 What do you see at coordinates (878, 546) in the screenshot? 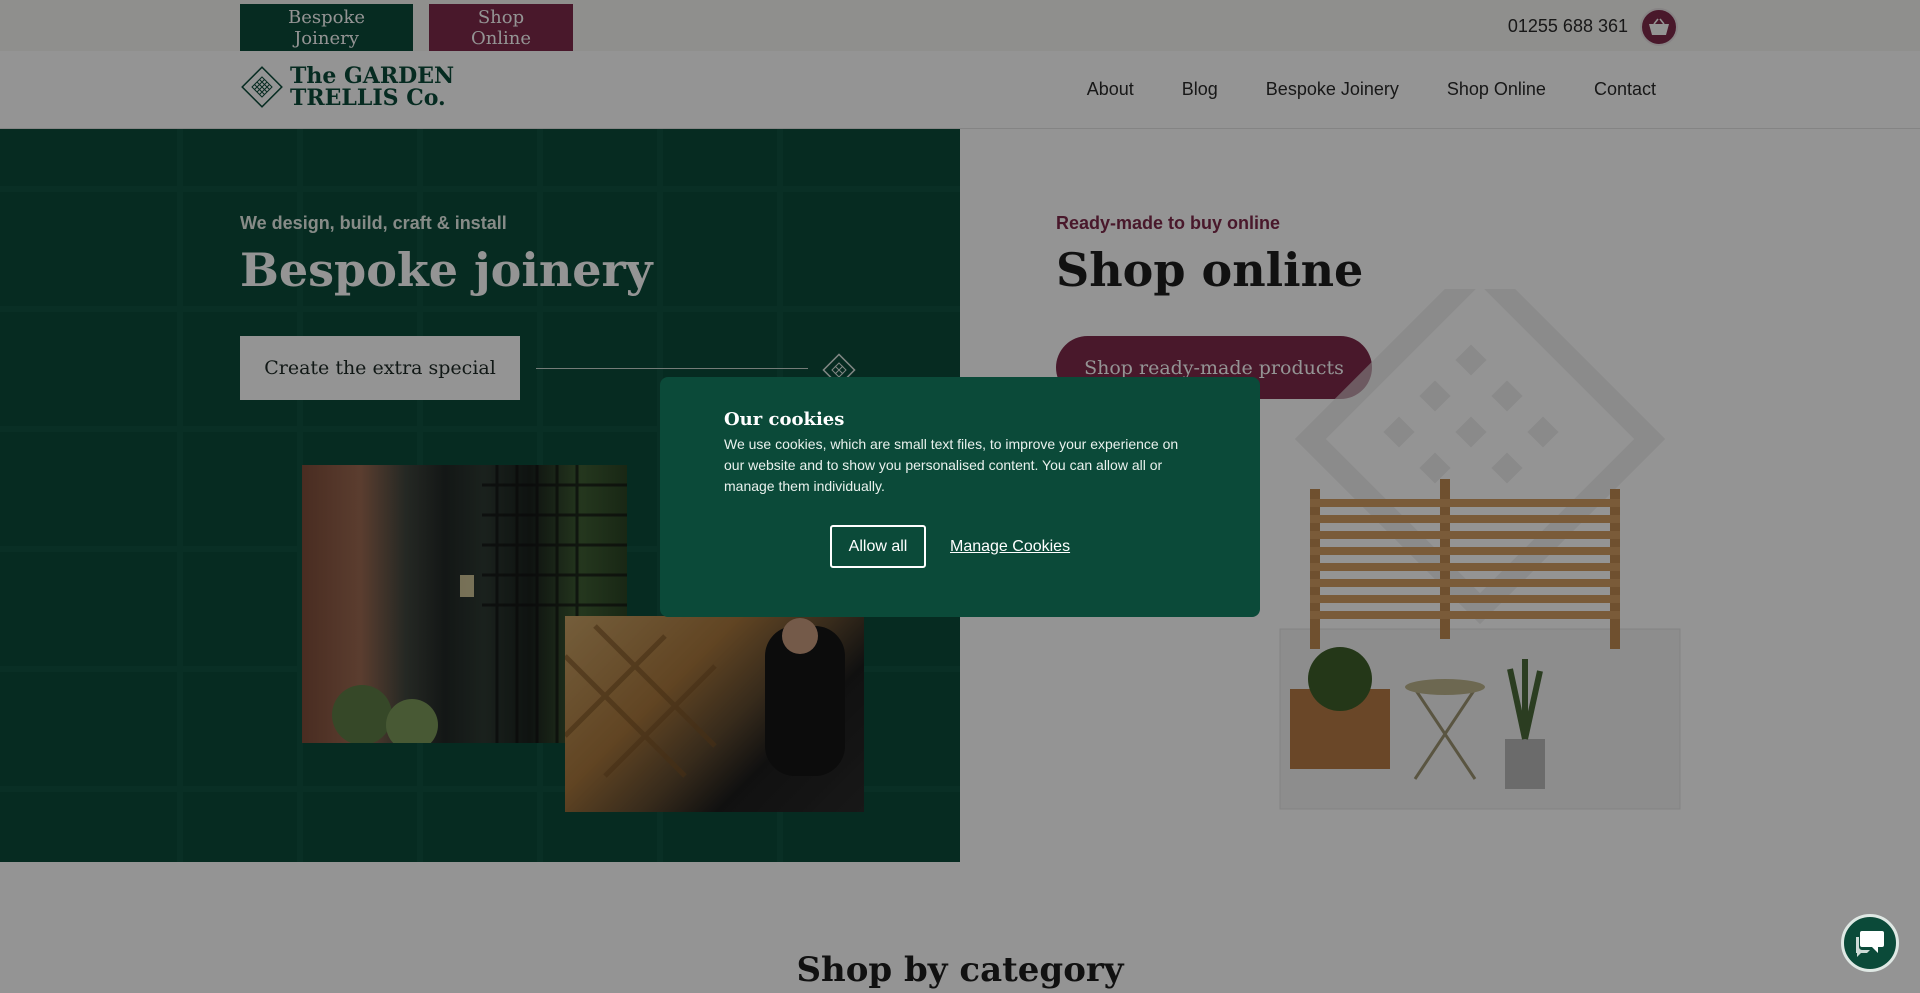
I see `allow-all-button: Allow all` at bounding box center [878, 546].